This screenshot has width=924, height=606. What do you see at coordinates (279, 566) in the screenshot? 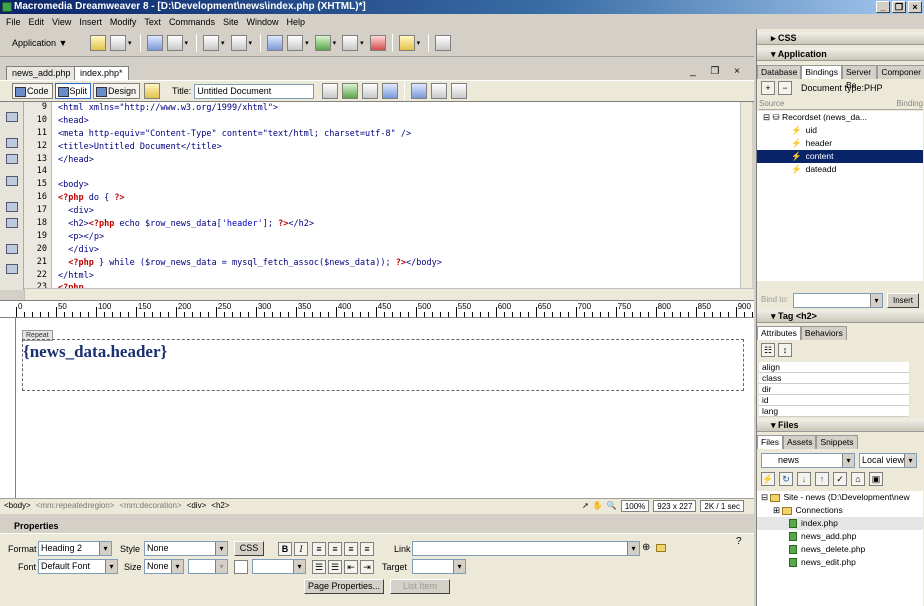
I see `text-color-input` at bounding box center [279, 566].